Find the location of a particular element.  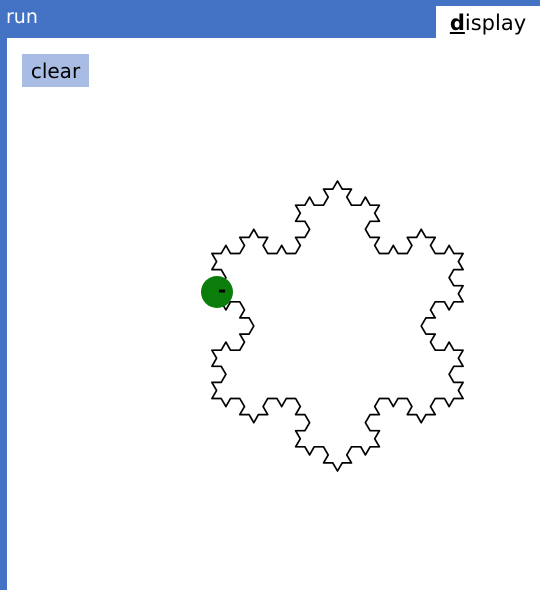

clear-button: clear is located at coordinates (55, 70).